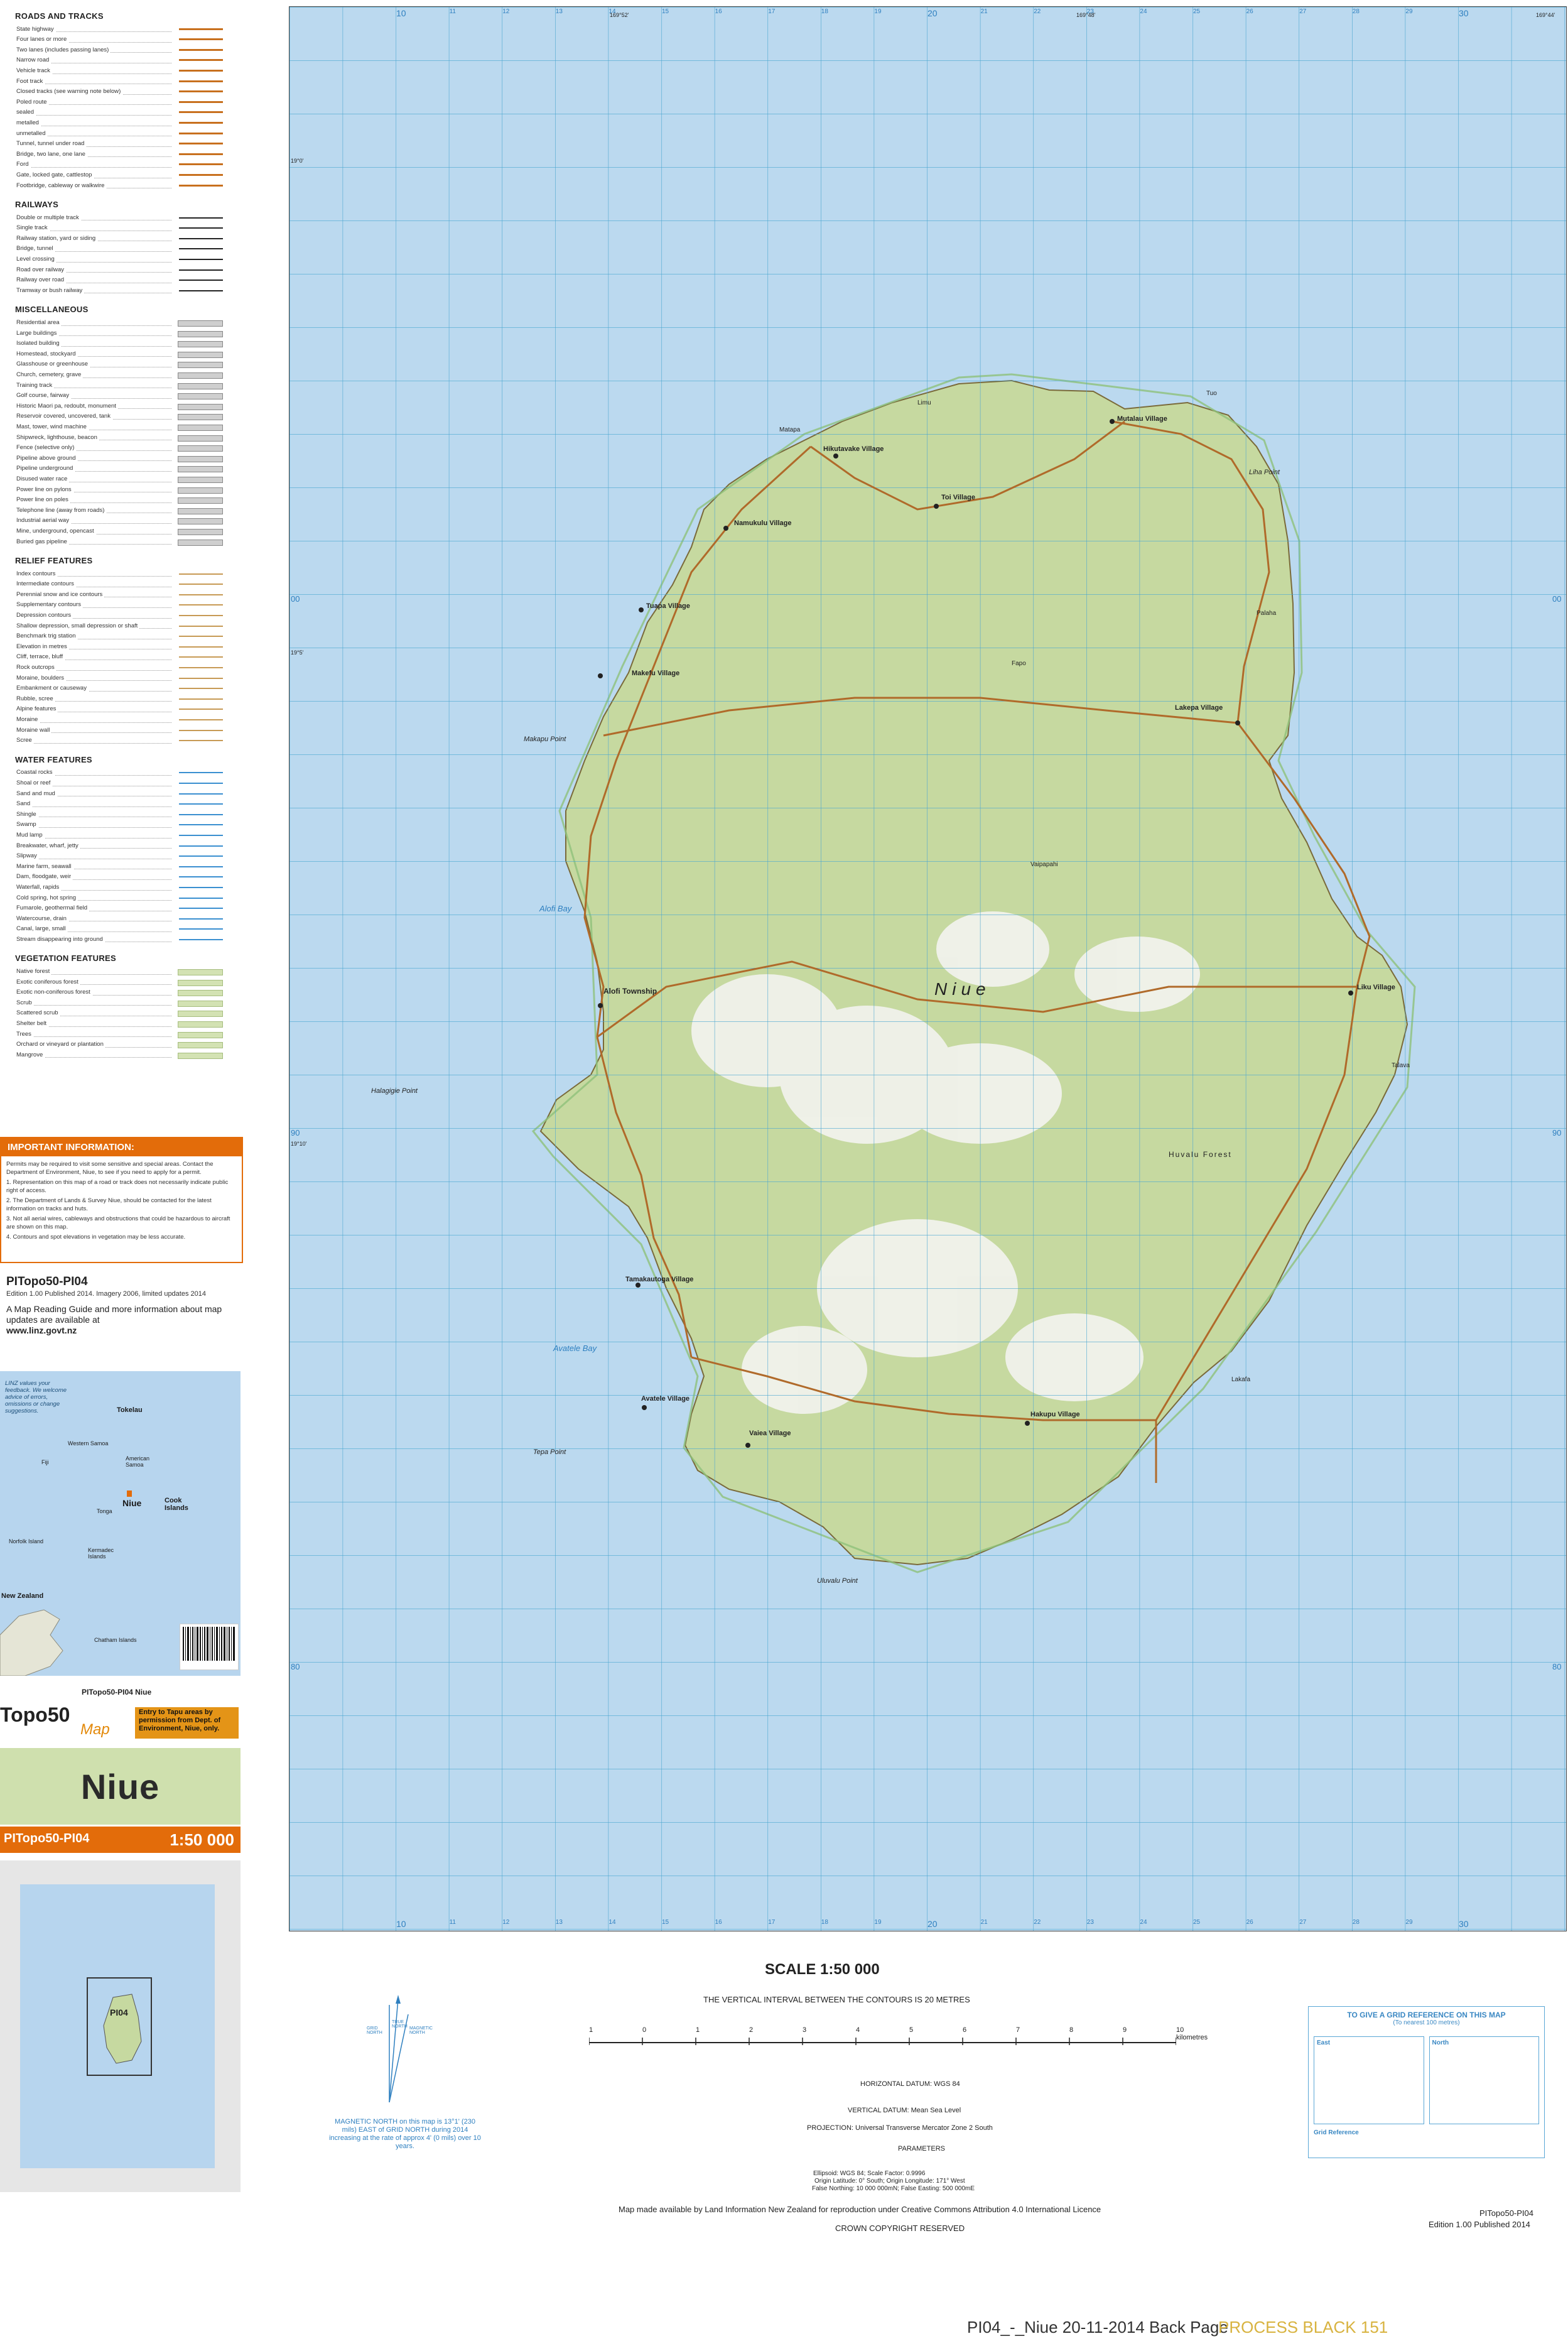  I want to click on village-hikutavake: Hikutavake Village, so click(853, 449).